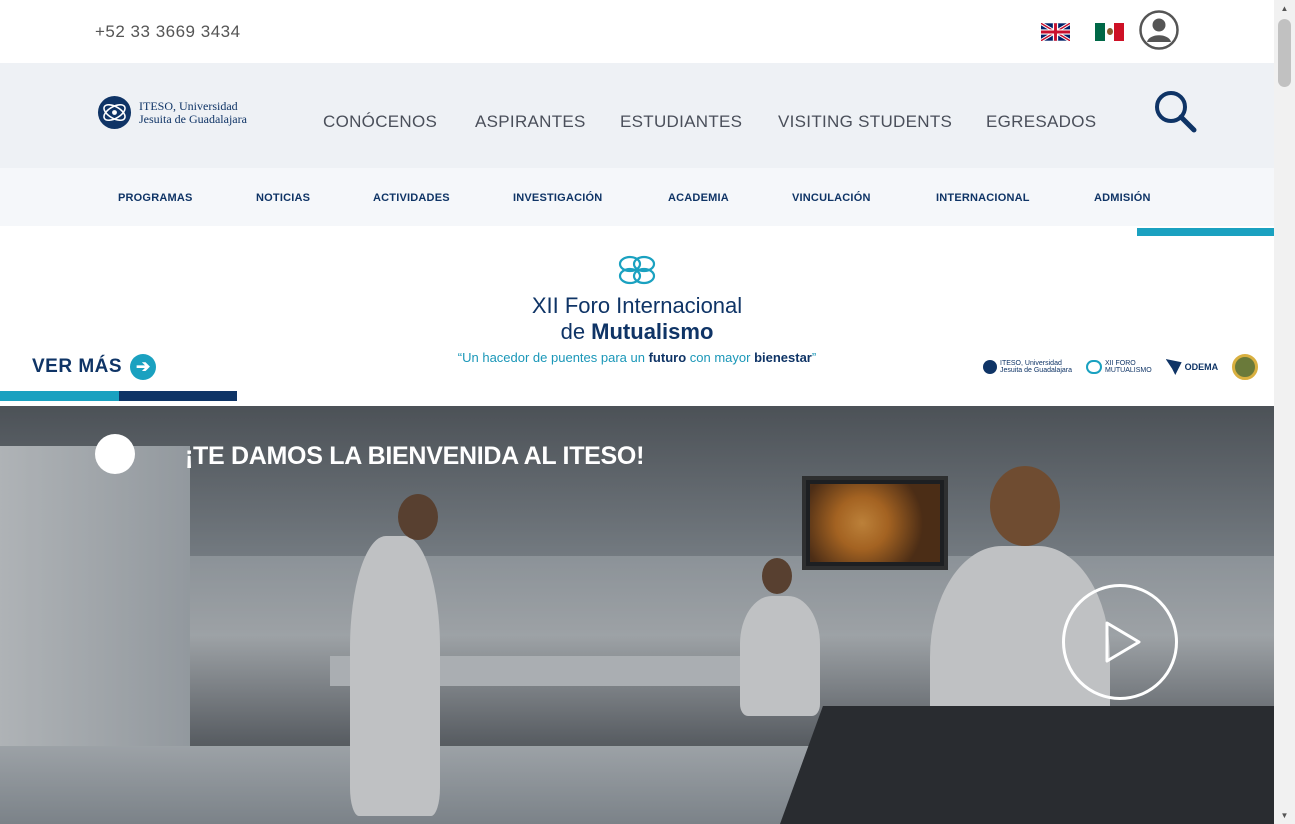 This screenshot has height=824, width=1295. I want to click on scroll-up-arrow-icon: ▲, so click(1284, 8).